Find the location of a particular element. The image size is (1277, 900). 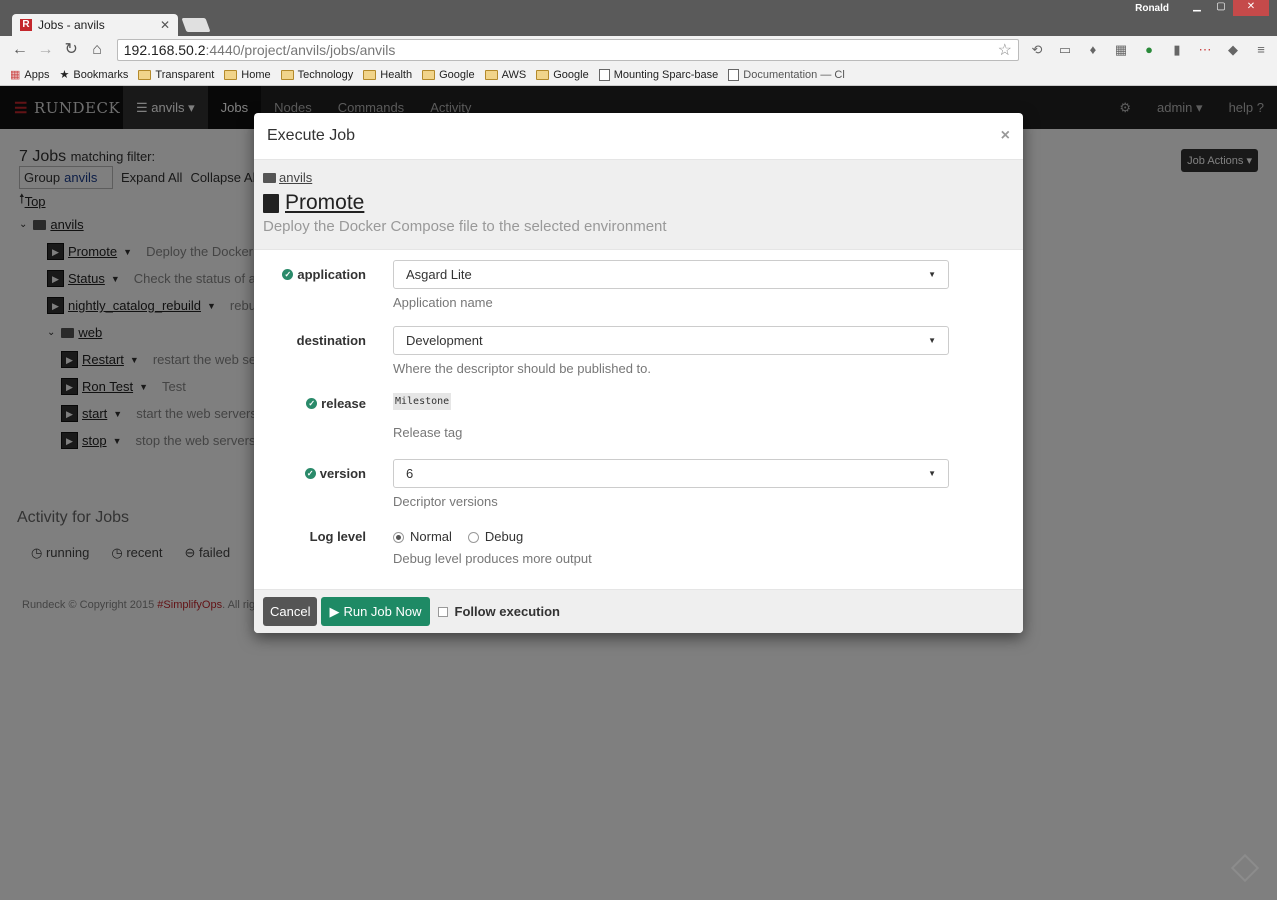

group-link: anvils is located at coordinates (295, 177).